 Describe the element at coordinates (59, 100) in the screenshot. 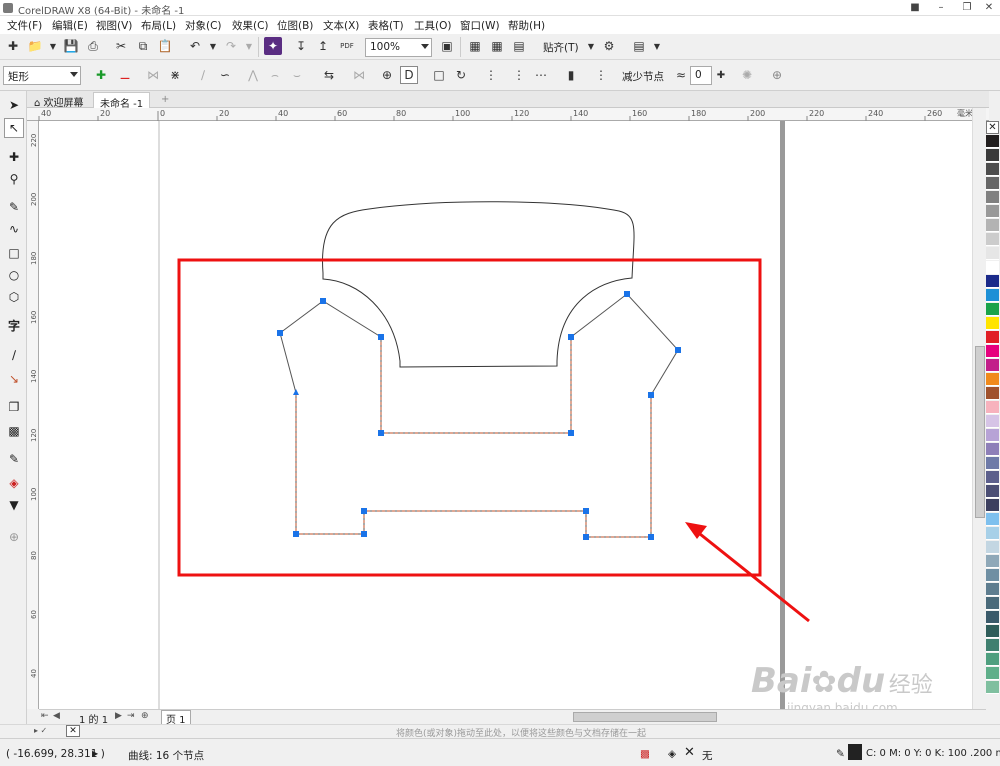

I see `tab-welcome: ⌂ 欢迎屏幕` at that location.